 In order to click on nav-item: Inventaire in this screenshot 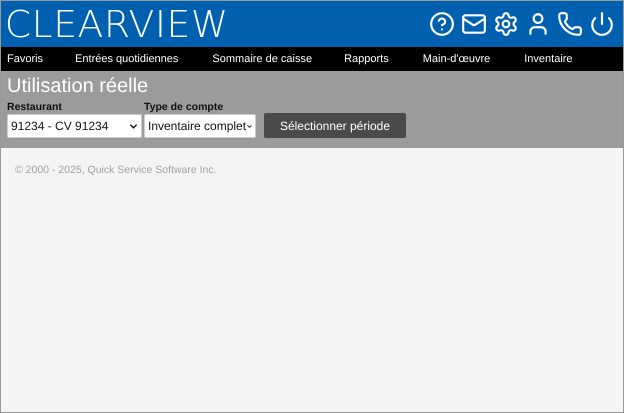, I will do `click(548, 59)`.